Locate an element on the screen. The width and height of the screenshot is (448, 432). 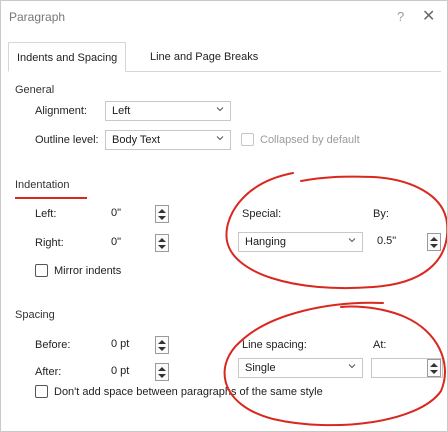
tab-indents-and-spacing: Indents and Spacing is located at coordinates (67, 57).